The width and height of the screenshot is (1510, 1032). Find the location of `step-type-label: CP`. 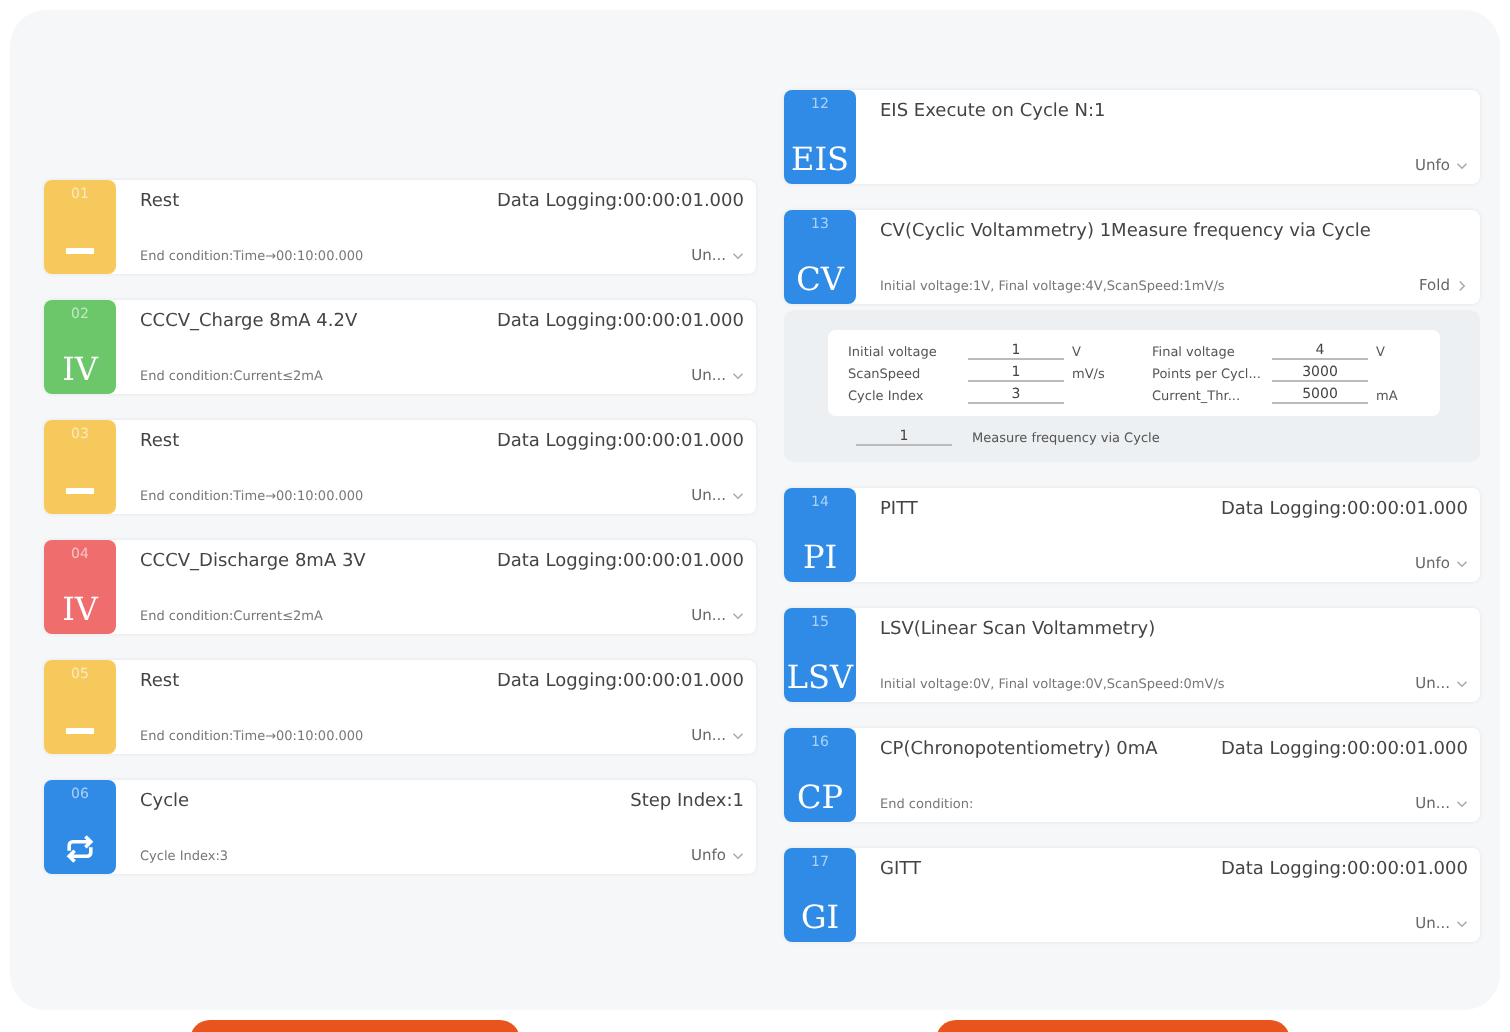

step-type-label: CP is located at coordinates (819, 798).